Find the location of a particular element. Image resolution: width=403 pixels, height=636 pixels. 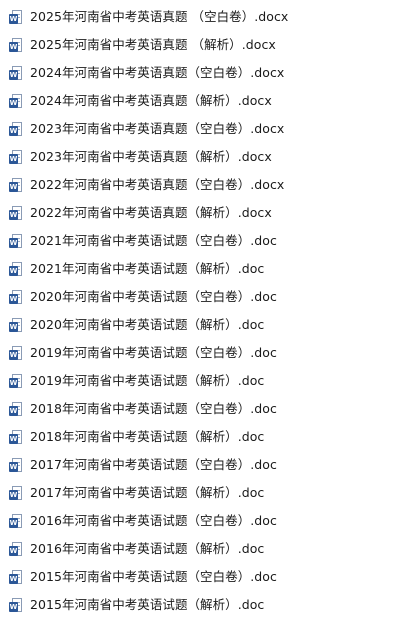

file-item: W 2025年河南省中考英语真题 （空白卷）.docx is located at coordinates (201, 17).